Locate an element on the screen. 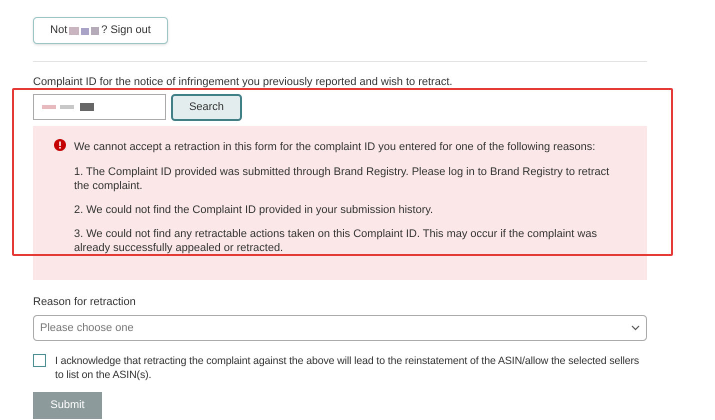 The height and width of the screenshot is (420, 715). redacted-icon is located at coordinates (84, 30).